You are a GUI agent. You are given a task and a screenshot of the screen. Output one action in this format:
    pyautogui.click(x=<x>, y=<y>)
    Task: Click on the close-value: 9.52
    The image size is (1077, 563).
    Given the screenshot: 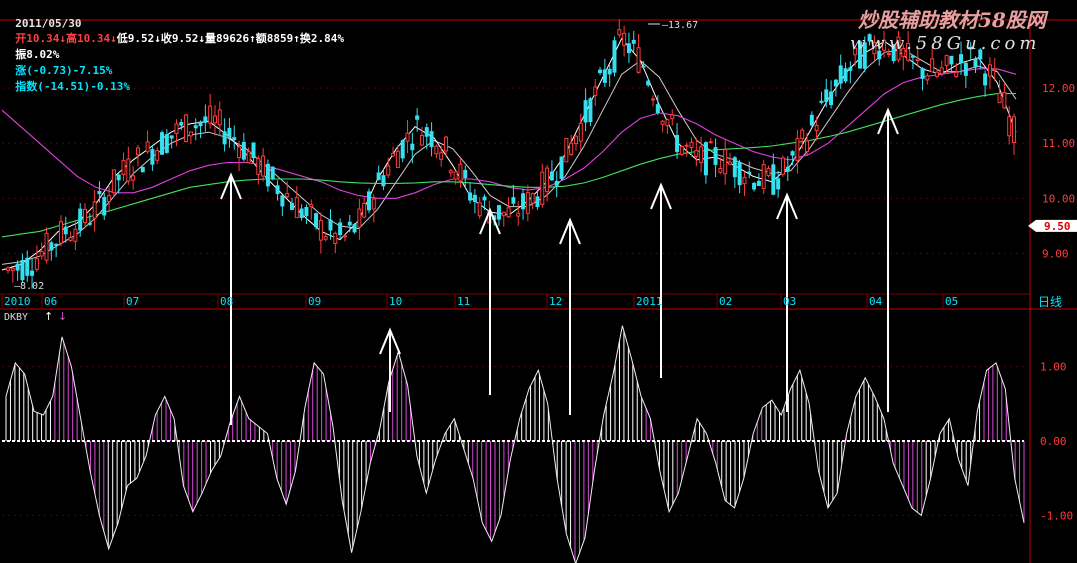 What is the action you would take?
    pyautogui.click(x=185, y=38)
    